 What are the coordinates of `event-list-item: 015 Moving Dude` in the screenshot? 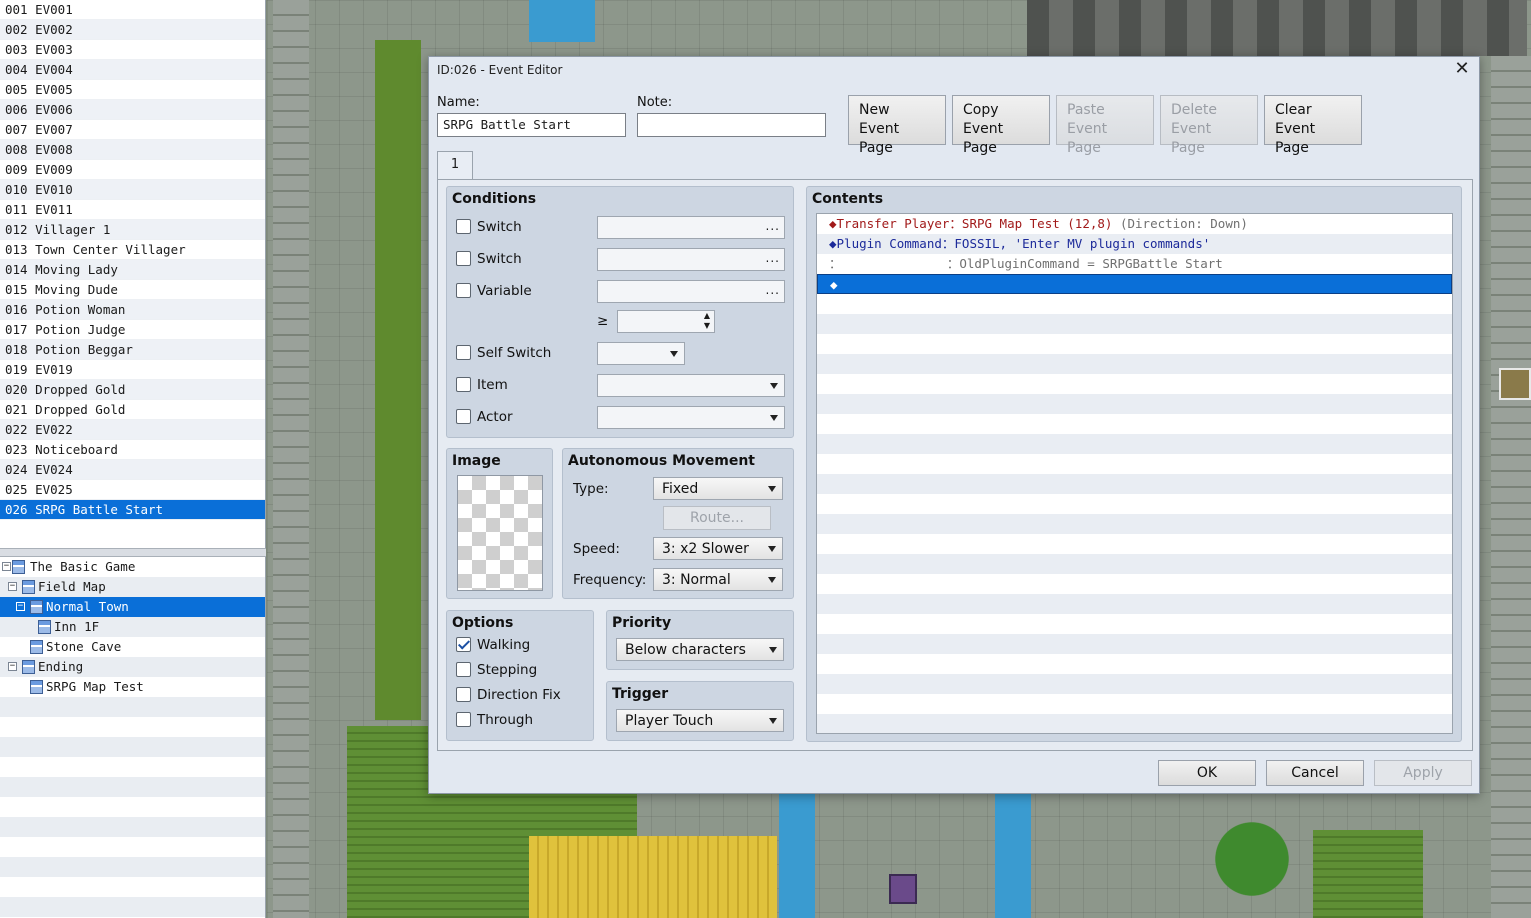 It's located at (132, 290).